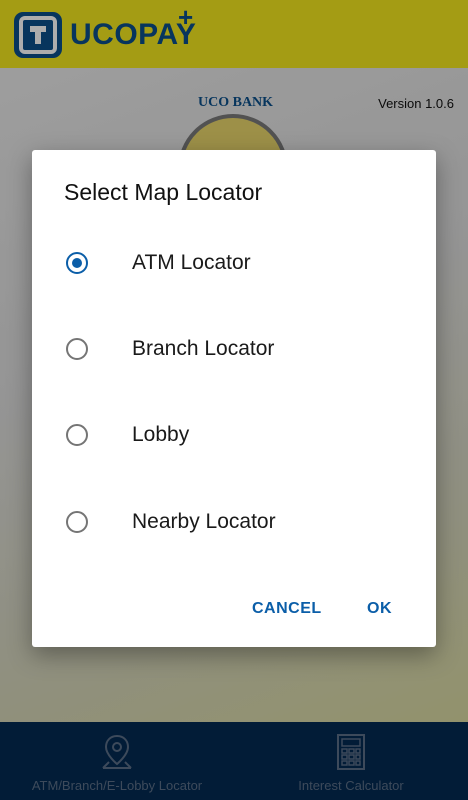 Image resolution: width=468 pixels, height=800 pixels. I want to click on option-atm-locator: ATM Locator, so click(234, 263).